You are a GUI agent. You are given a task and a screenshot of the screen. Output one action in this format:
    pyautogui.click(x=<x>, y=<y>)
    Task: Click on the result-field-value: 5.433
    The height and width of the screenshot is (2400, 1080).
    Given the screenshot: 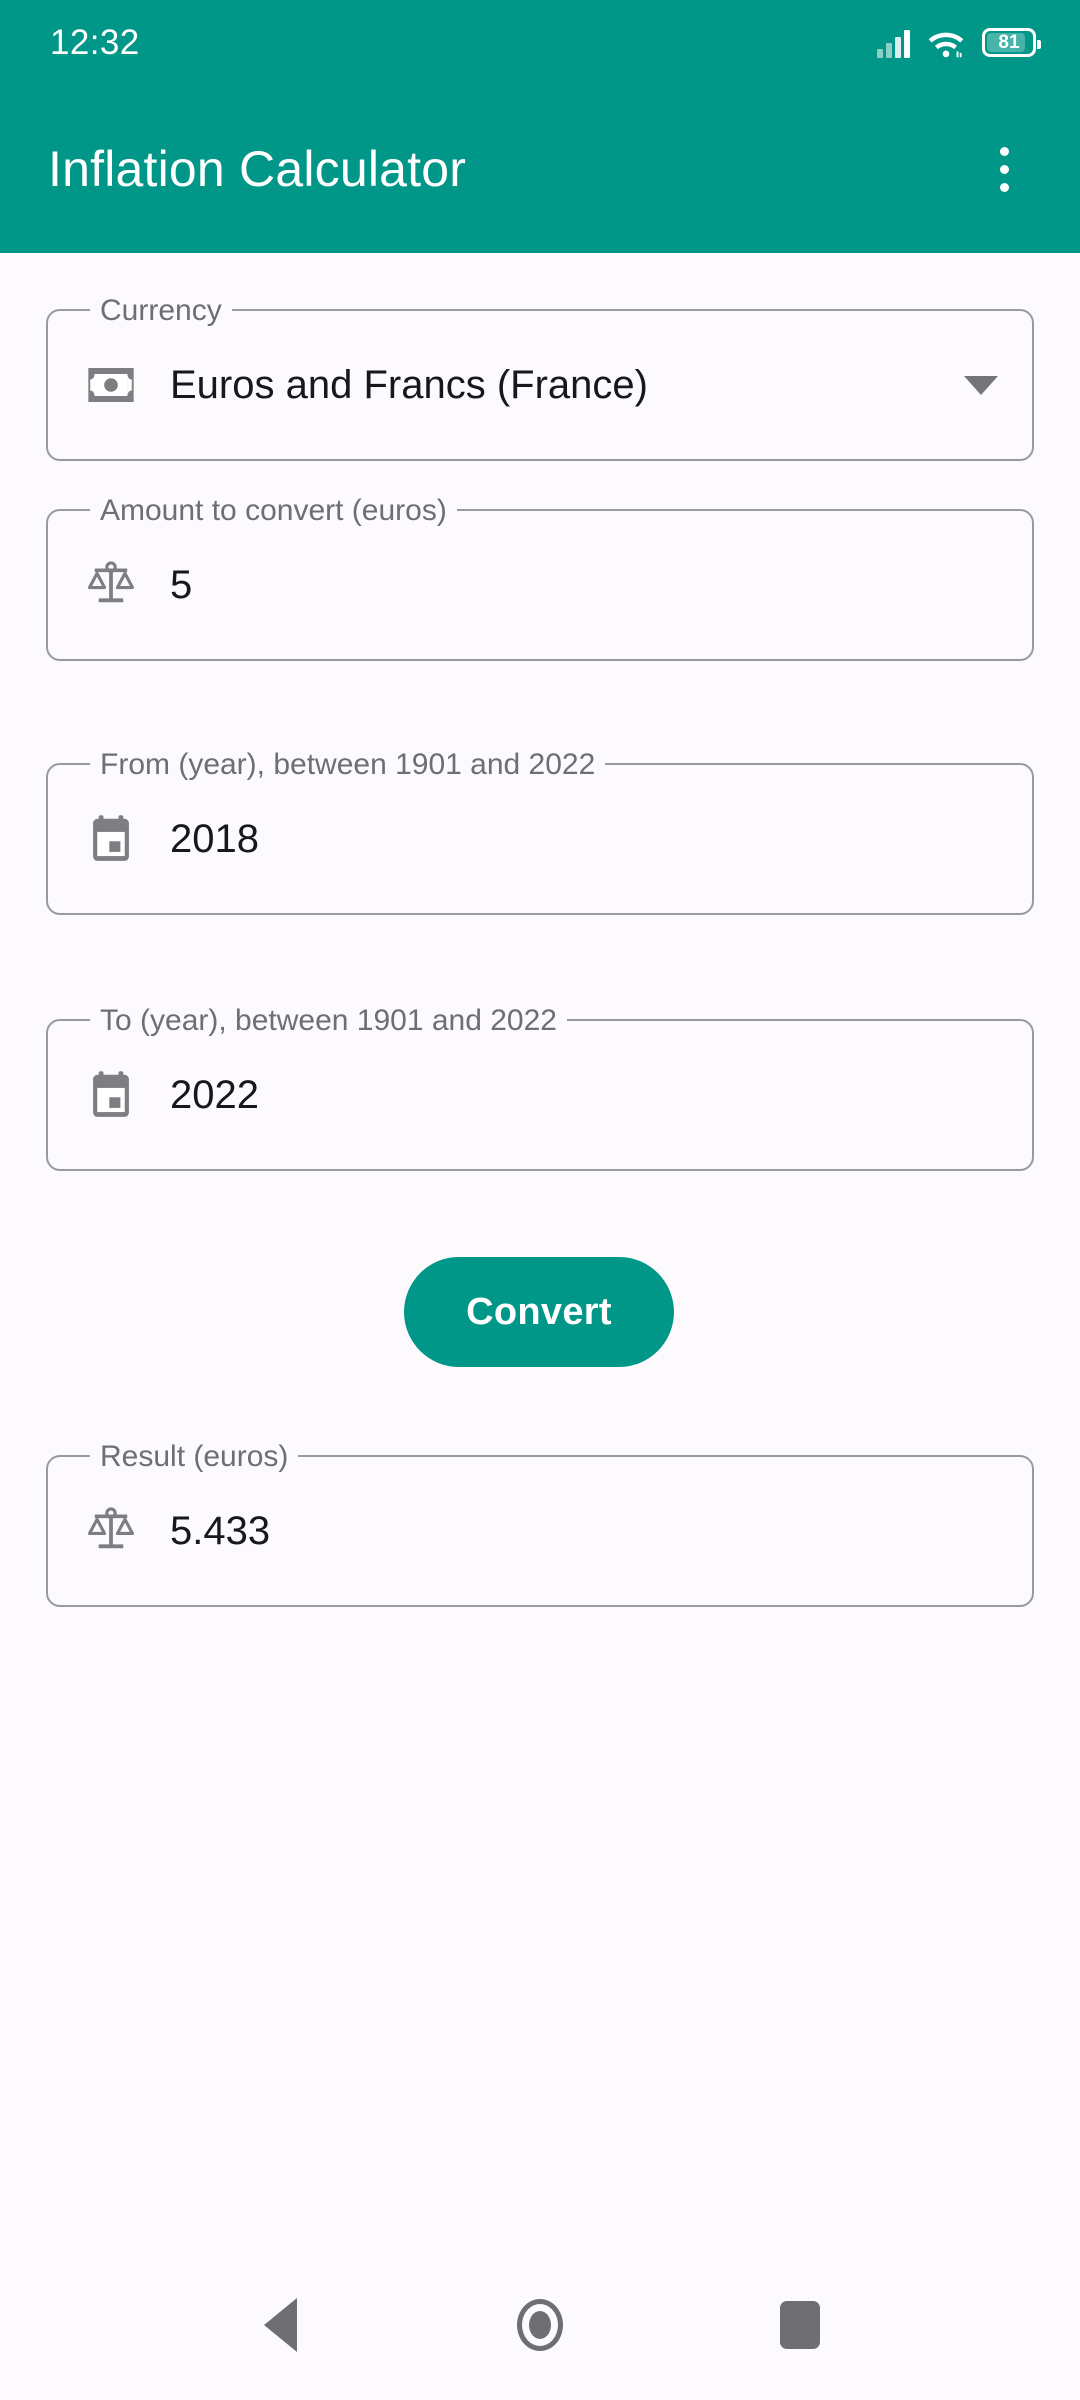 What is the action you would take?
    pyautogui.click(x=220, y=1530)
    